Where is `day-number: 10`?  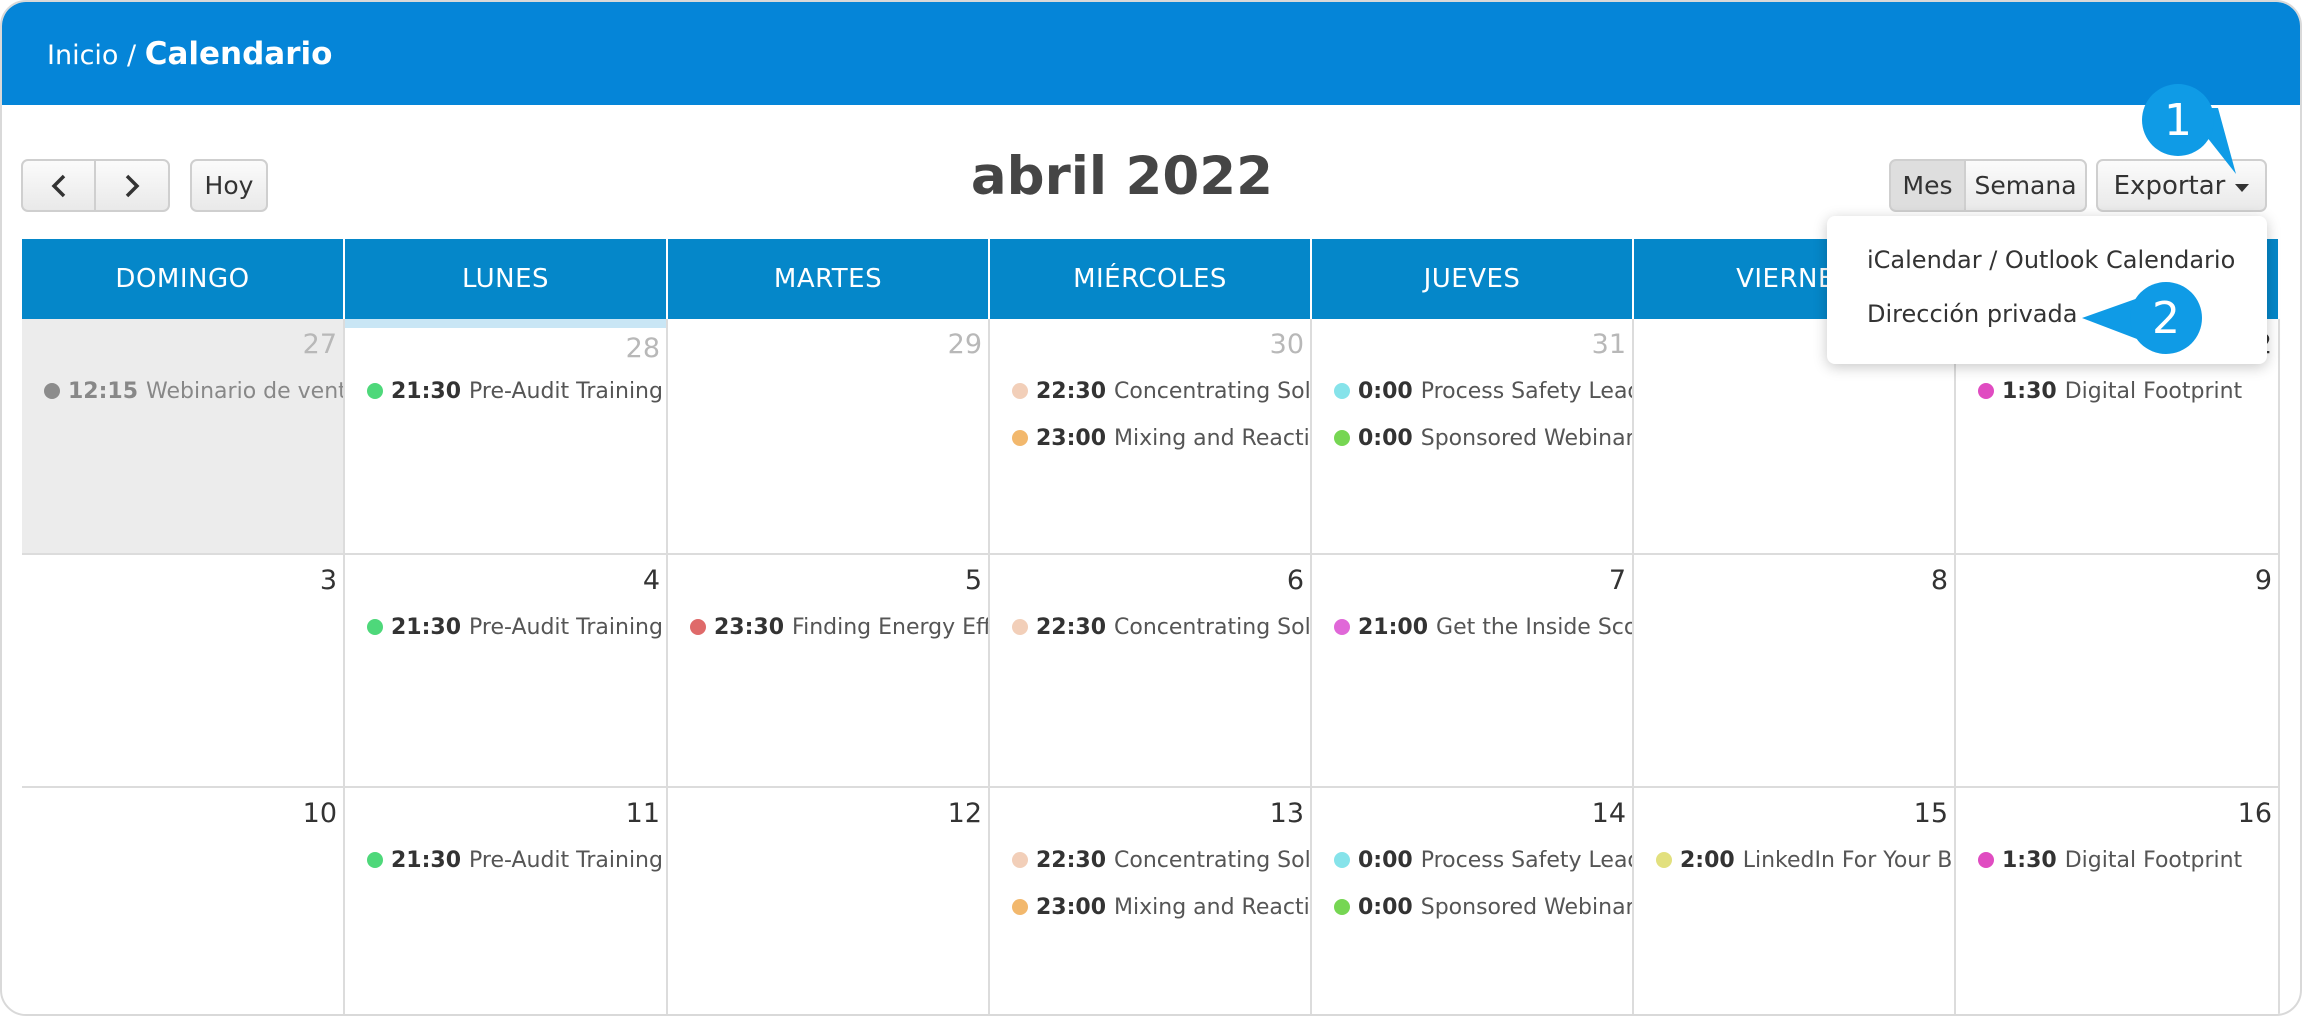 day-number: 10 is located at coordinates (319, 813).